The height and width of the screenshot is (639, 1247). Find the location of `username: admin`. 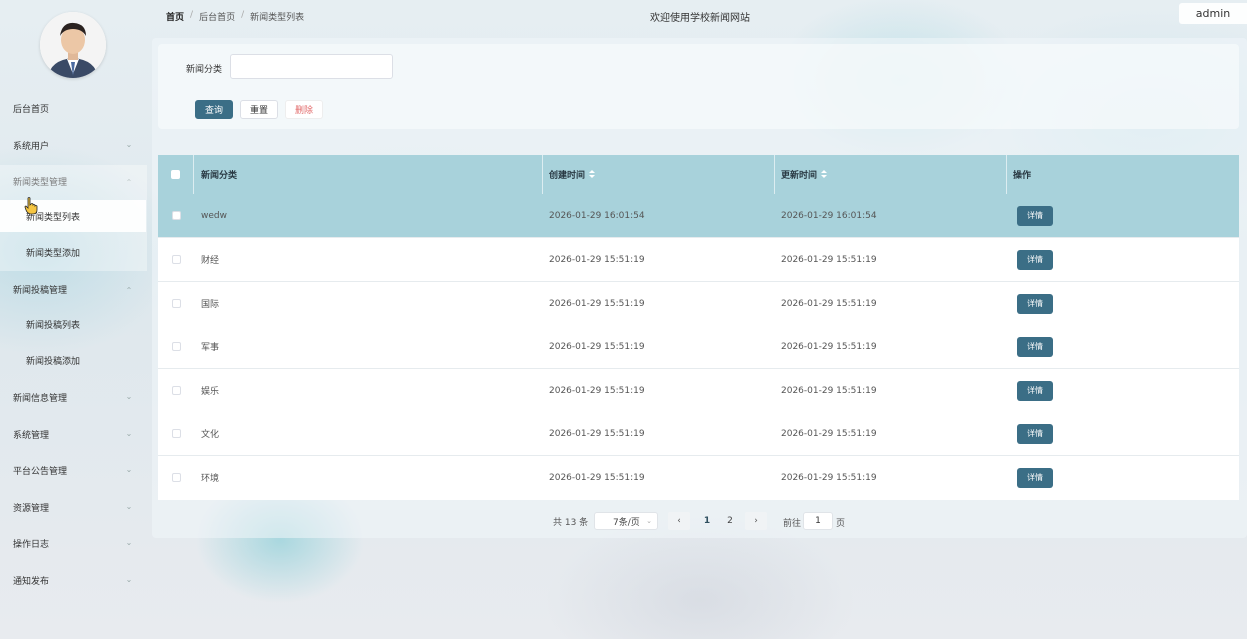

username: admin is located at coordinates (1213, 13).